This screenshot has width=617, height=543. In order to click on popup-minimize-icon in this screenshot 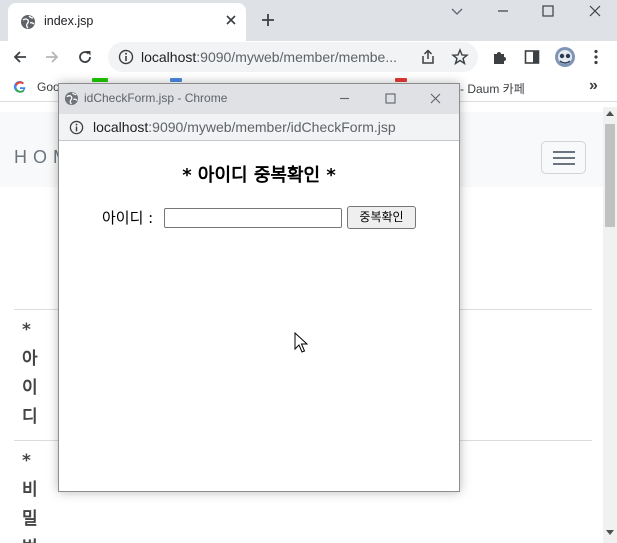, I will do `click(344, 98)`.